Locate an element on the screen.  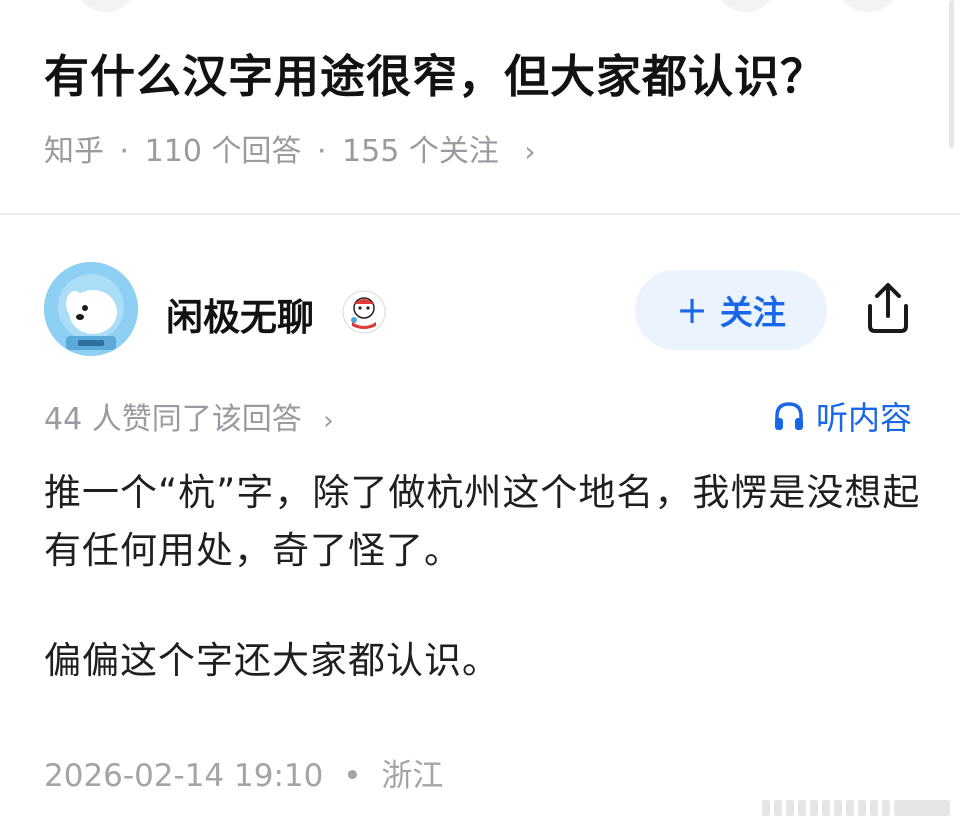
answer-count: 110 个回答 is located at coordinates (223, 151).